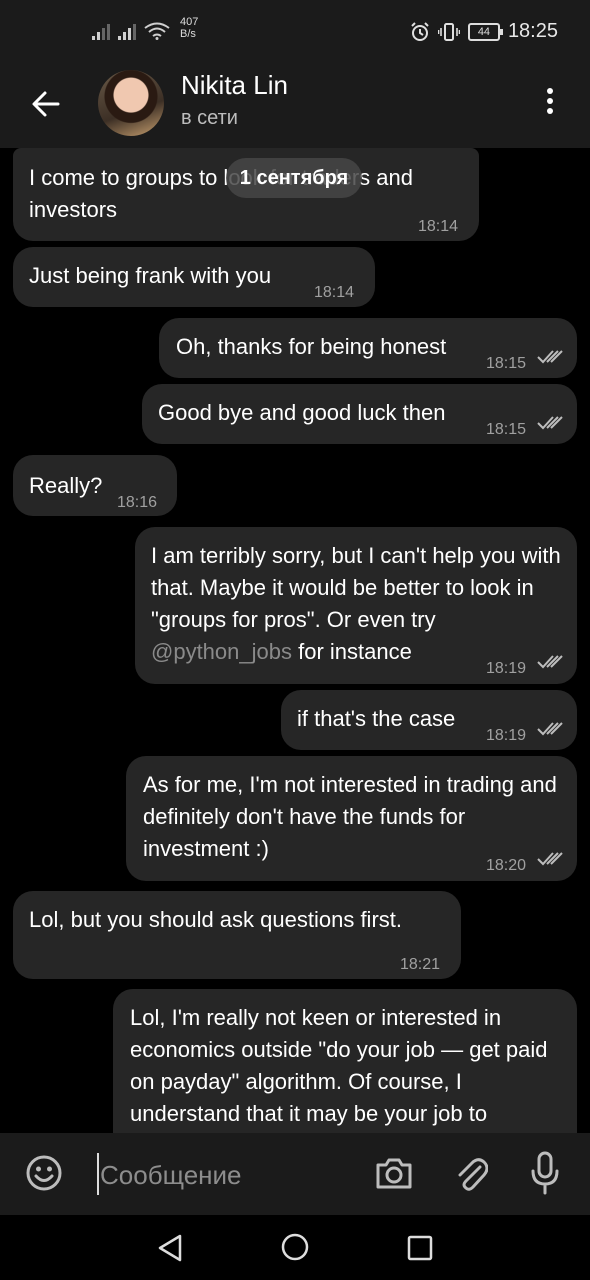 Image resolution: width=590 pixels, height=1280 pixels. I want to click on status-left: 407 B/s, so click(145, 28).